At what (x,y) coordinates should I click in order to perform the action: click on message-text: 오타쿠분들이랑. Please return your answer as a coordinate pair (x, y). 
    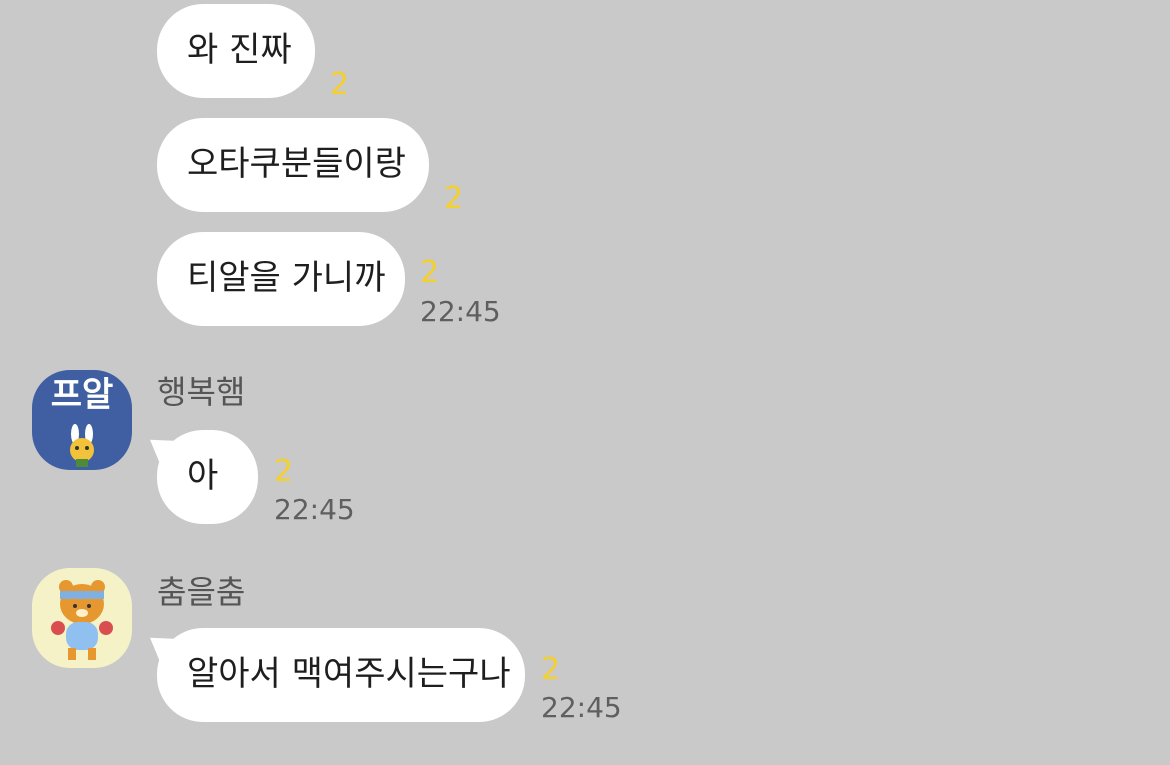
    Looking at the image, I should click on (296, 164).